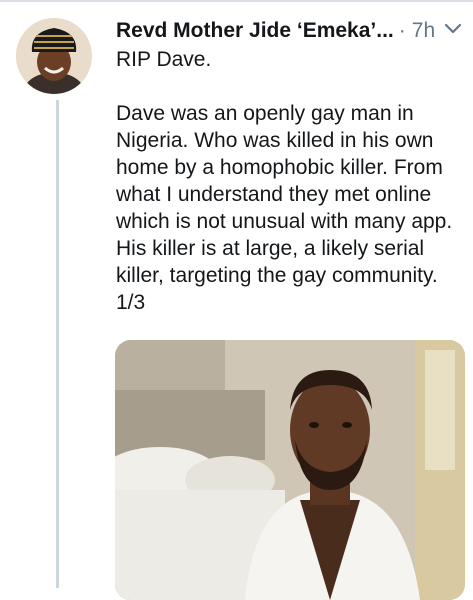 The height and width of the screenshot is (600, 473). Describe the element at coordinates (284, 221) in the screenshot. I see `tweet-text-line: which is not unusual with many app.` at that location.